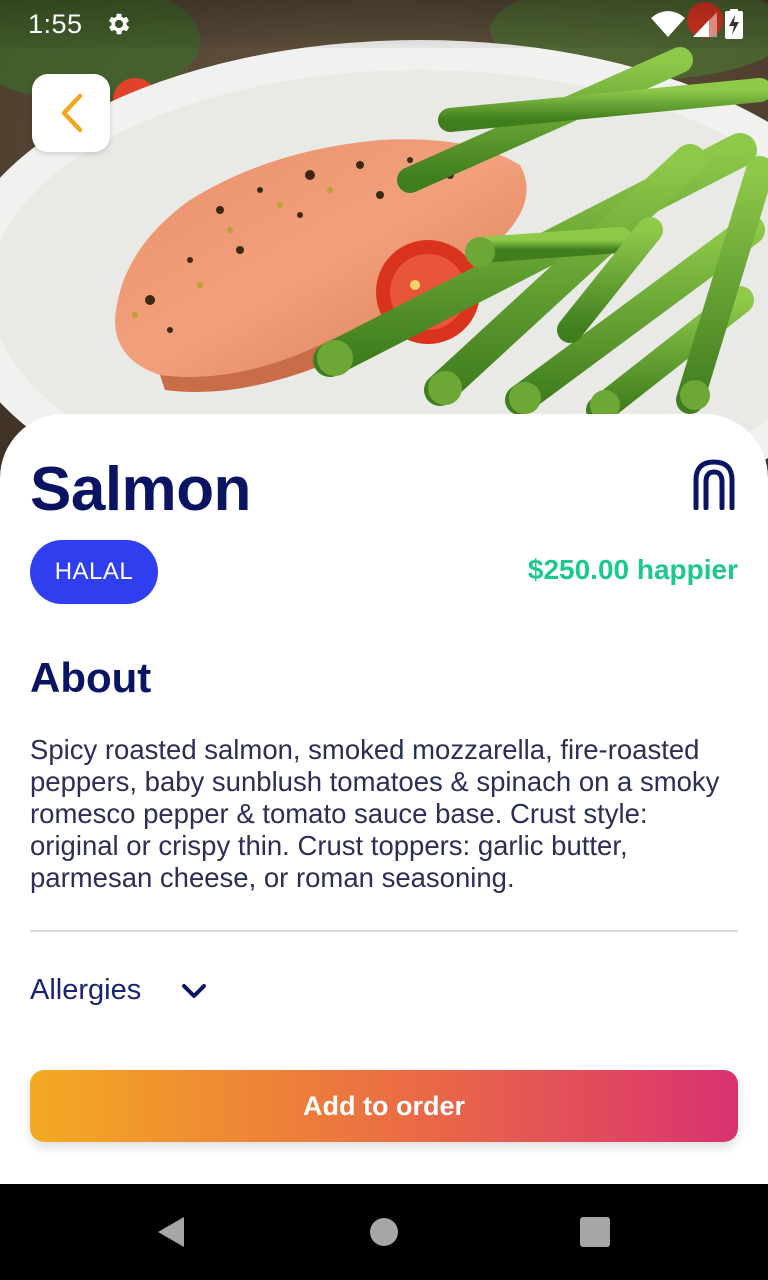 This screenshot has width=768, height=1280. What do you see at coordinates (384, 931) in the screenshot?
I see `divider` at bounding box center [384, 931].